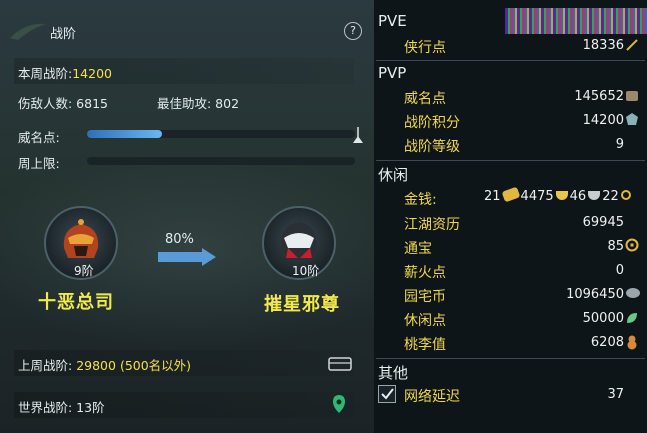  Describe the element at coordinates (595, 294) in the screenshot. I see `leisure-item-value: 1096450` at that location.